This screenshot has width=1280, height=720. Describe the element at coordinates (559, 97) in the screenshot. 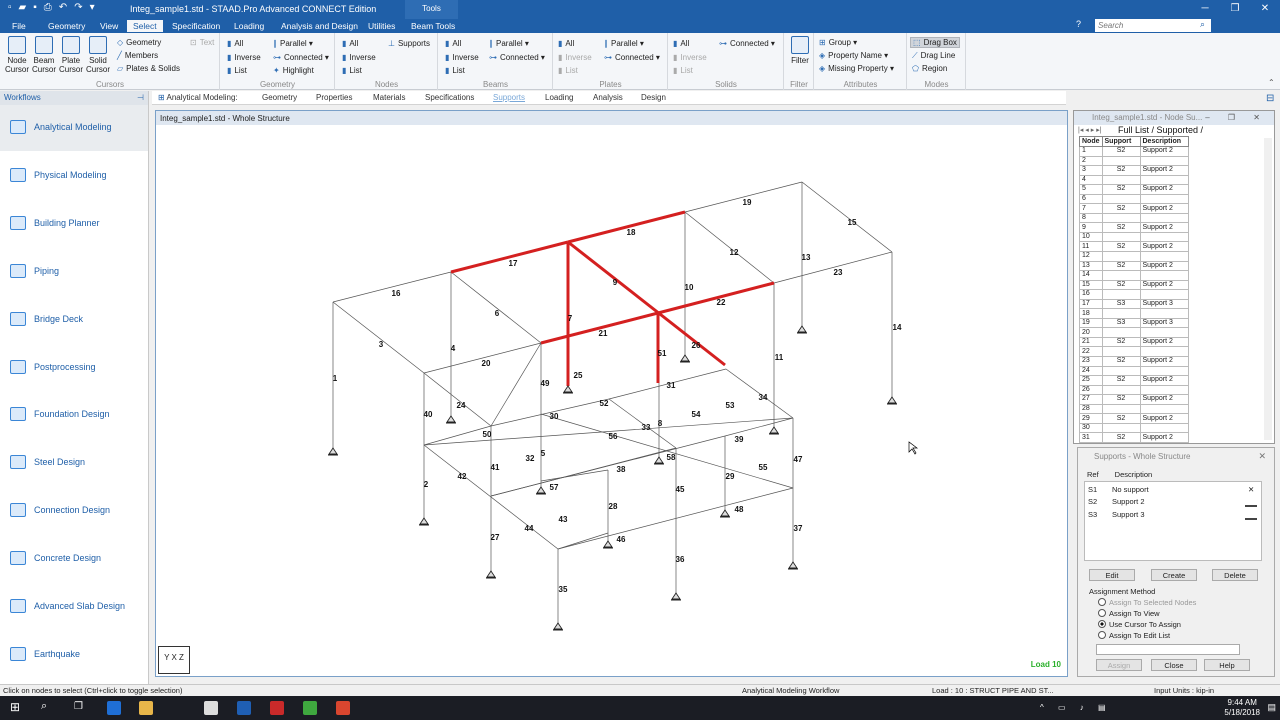

I see `subtab-loading: Loading` at that location.